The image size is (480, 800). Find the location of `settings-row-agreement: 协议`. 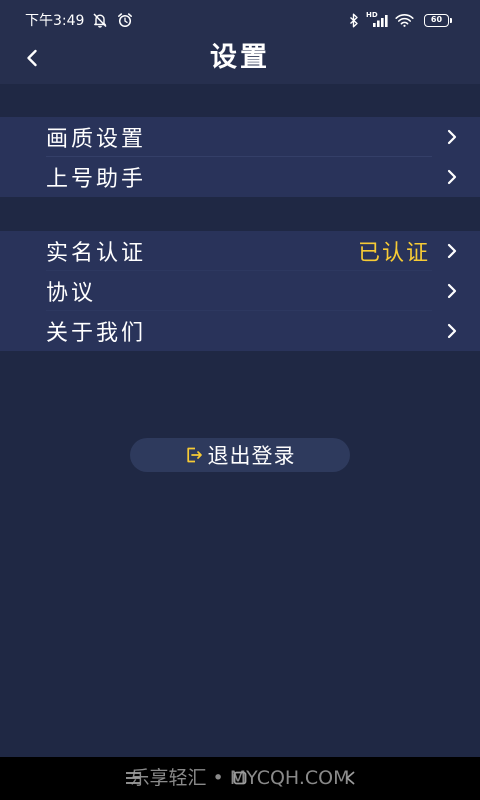

settings-row-agreement: 协议 is located at coordinates (240, 291).